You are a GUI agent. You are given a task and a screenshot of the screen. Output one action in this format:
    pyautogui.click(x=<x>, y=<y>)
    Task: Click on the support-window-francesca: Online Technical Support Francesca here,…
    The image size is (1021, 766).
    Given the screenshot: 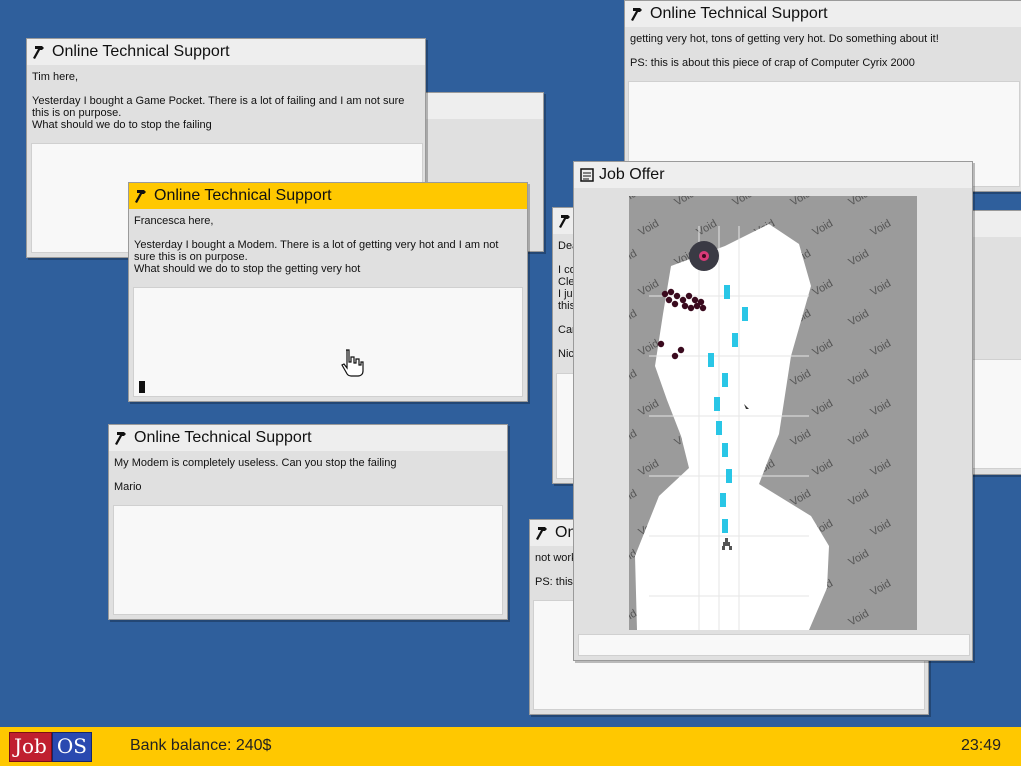 What is the action you would take?
    pyautogui.click(x=328, y=292)
    